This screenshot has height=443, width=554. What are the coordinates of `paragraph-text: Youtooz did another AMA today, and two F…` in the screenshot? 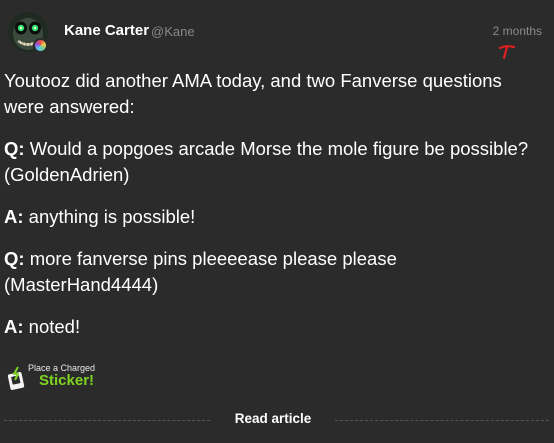 It's located at (253, 93).